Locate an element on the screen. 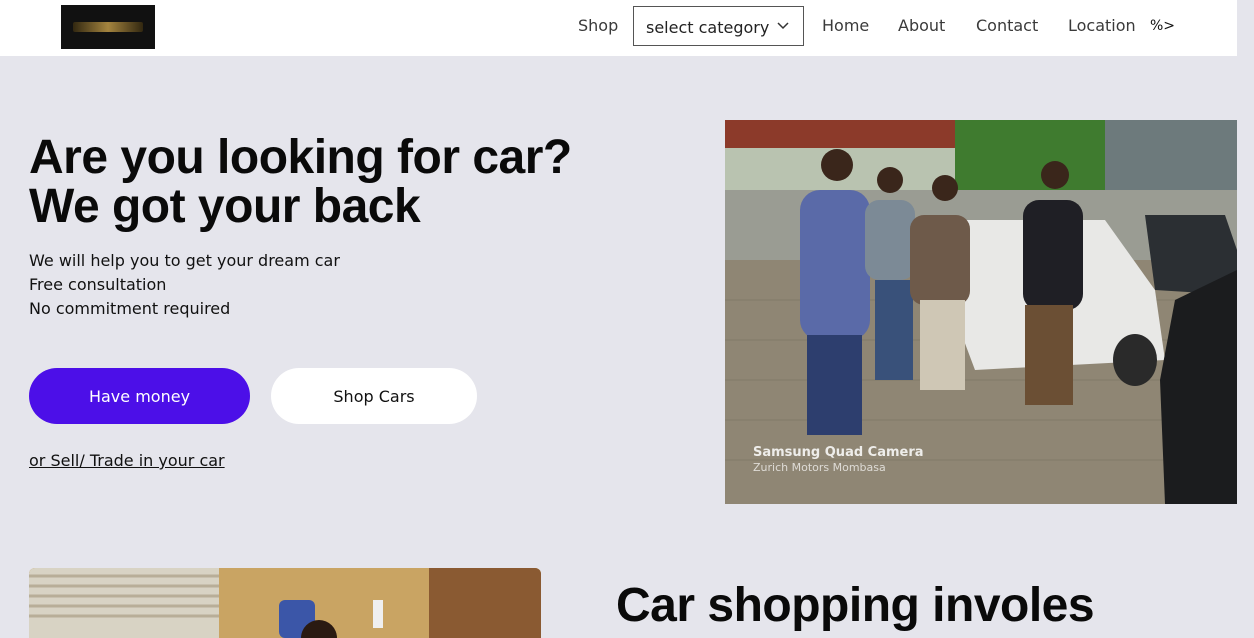 This screenshot has width=1254, height=638. nav-location-link: Location is located at coordinates (1102, 25).